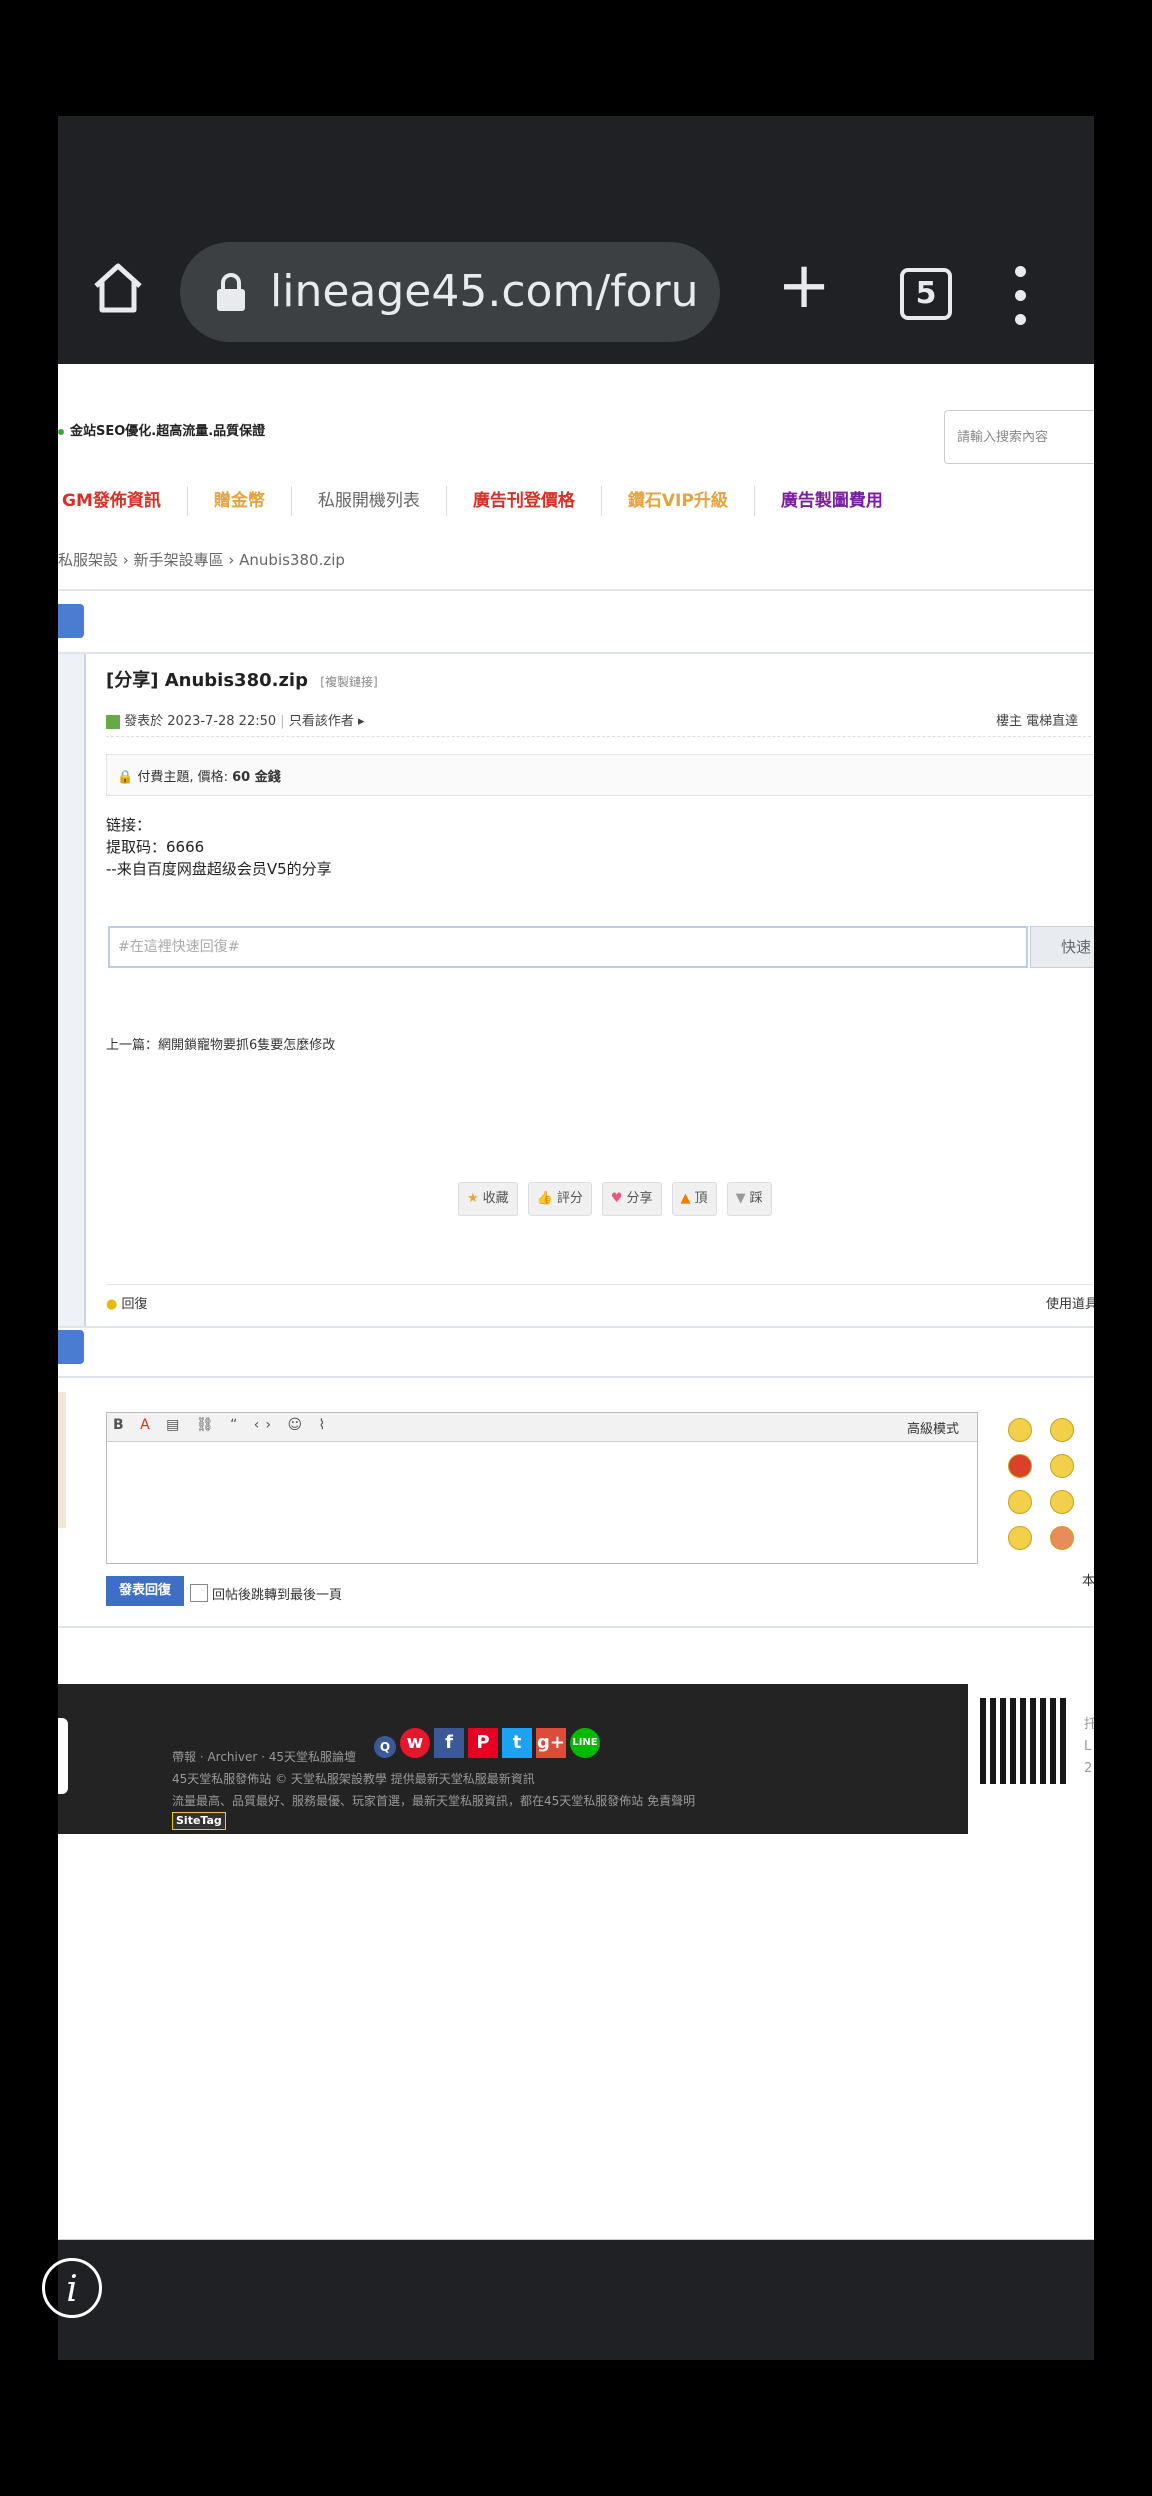 Image resolution: width=1152 pixels, height=2496 pixels. I want to click on link-icon: ⛓, so click(208, 1425).